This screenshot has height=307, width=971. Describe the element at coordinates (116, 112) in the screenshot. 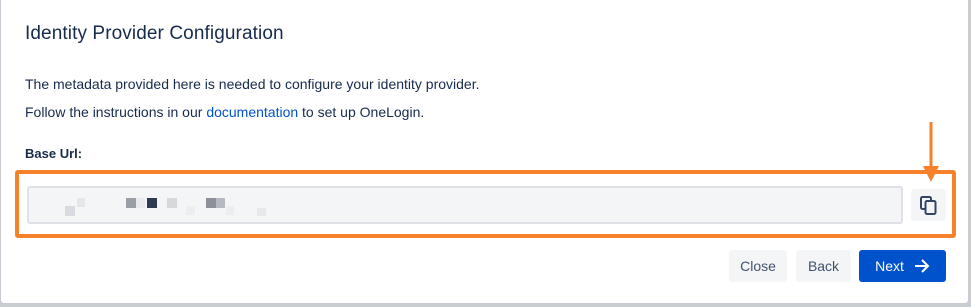

I see `instructions-text-before: Follow the instructions in our` at that location.